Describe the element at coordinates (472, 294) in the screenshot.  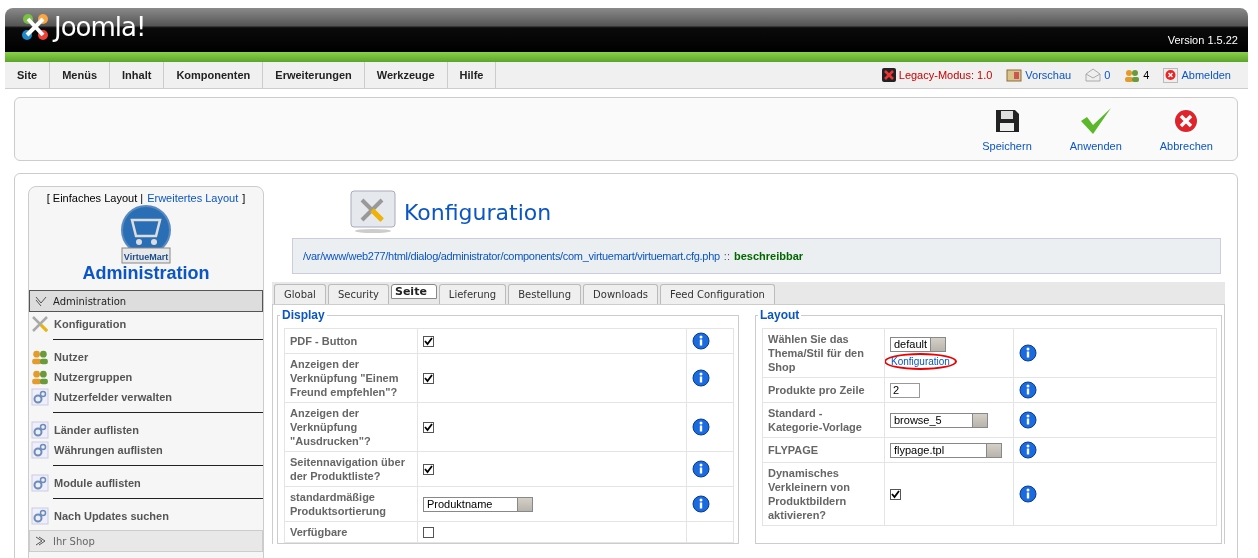
I see `tab: Lieferung` at that location.